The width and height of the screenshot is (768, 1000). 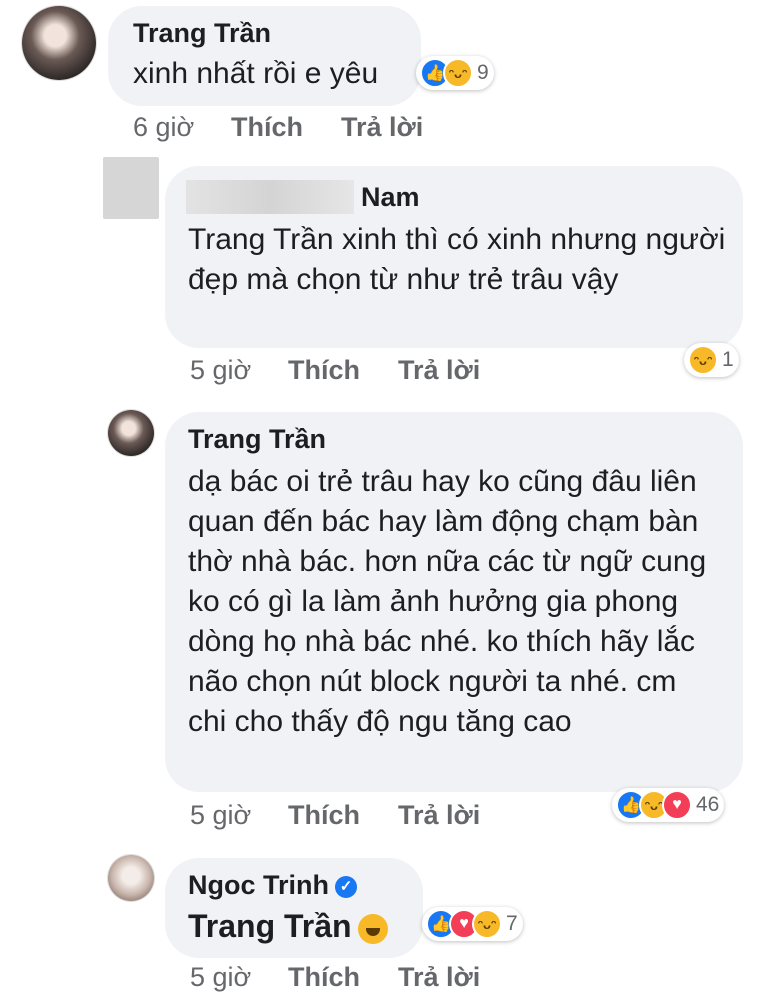 I want to click on comment-actions: 6 giờ Thích Trả lời, so click(x=293, y=129).